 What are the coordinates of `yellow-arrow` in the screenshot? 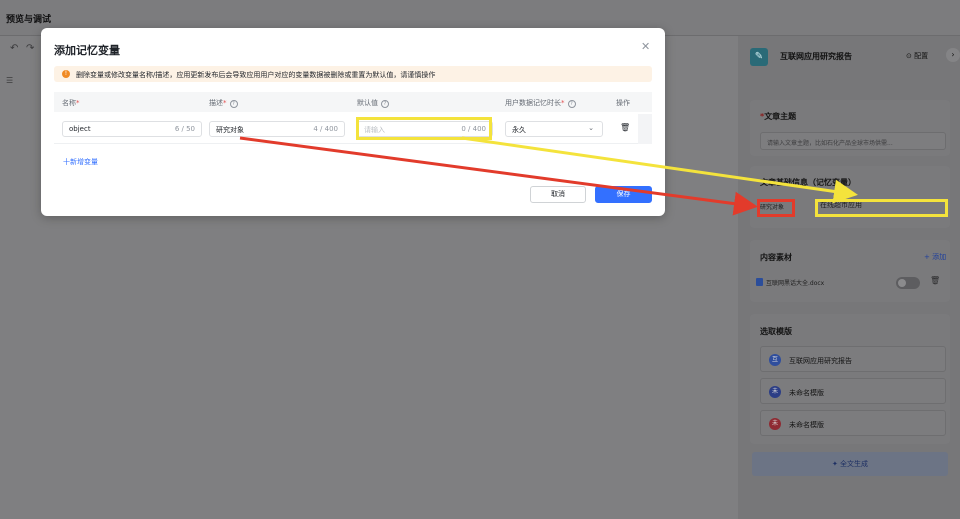 It's located at (659, 170).